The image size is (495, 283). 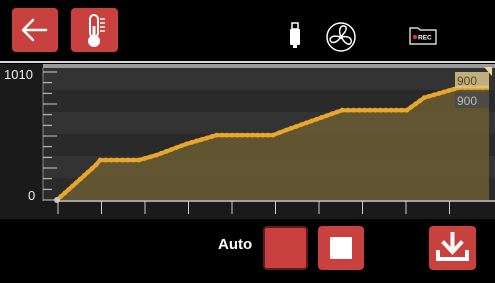 What do you see at coordinates (341, 248) in the screenshot?
I see `stop-button` at bounding box center [341, 248].